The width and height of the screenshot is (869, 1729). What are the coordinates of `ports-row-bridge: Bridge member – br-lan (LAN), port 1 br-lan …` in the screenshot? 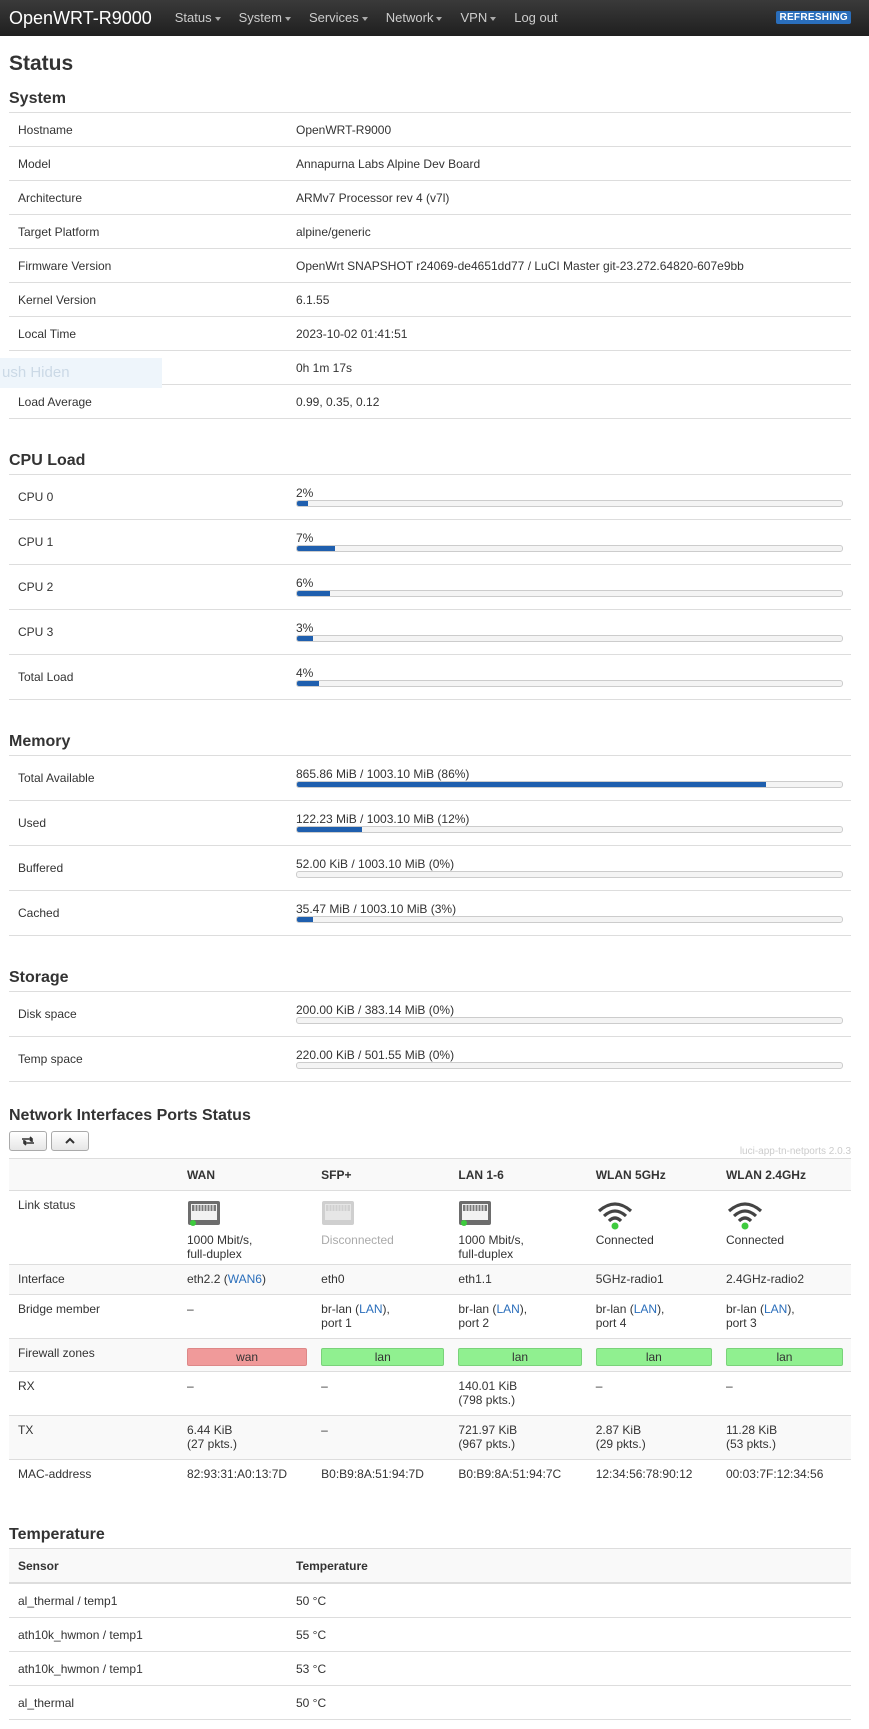 It's located at (430, 1316).